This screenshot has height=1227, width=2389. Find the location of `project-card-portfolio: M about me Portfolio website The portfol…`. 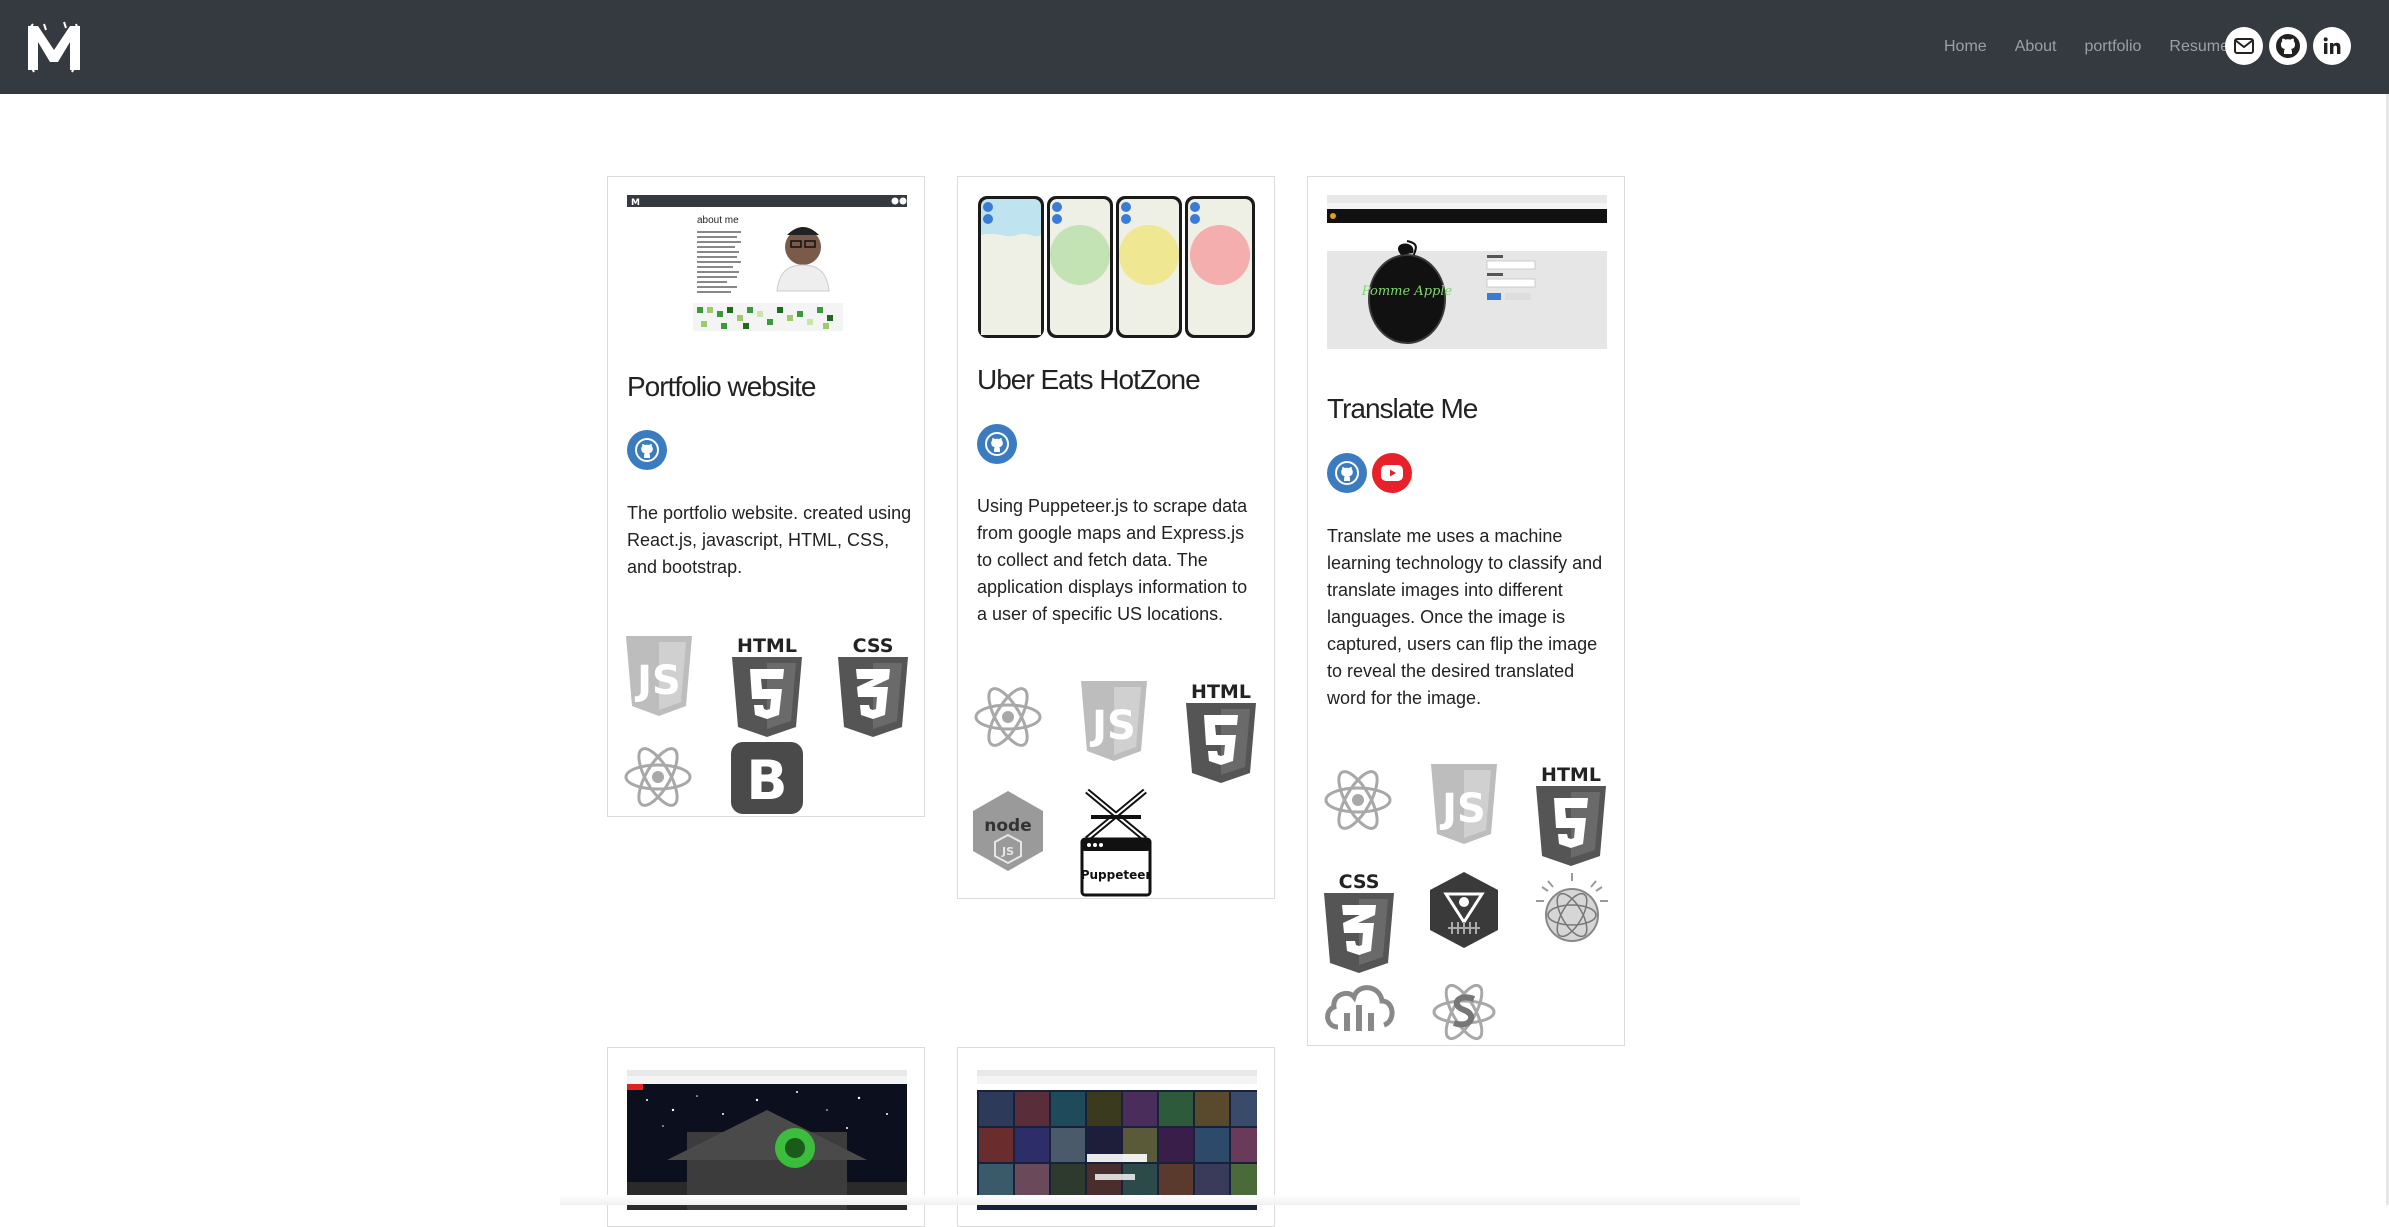

project-card-portfolio: M about me Portfolio website The portfol… is located at coordinates (766, 496).